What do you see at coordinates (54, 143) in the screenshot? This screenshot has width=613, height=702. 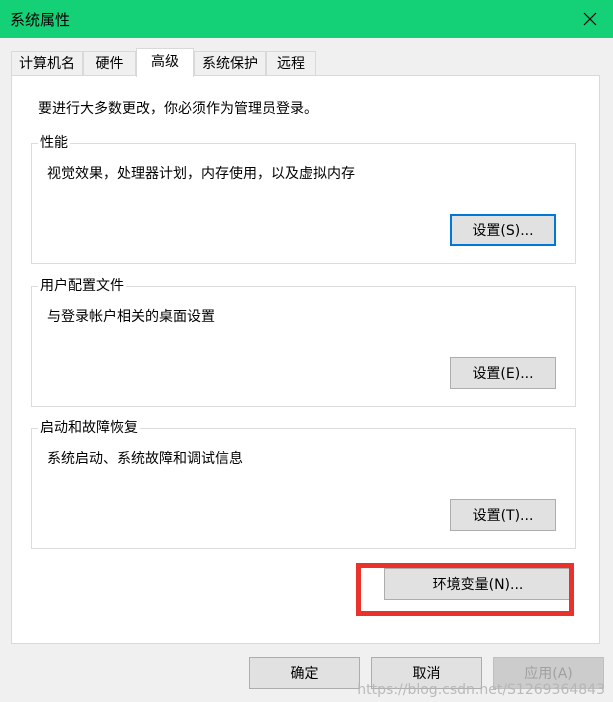 I see `performance-legend: 性能` at bounding box center [54, 143].